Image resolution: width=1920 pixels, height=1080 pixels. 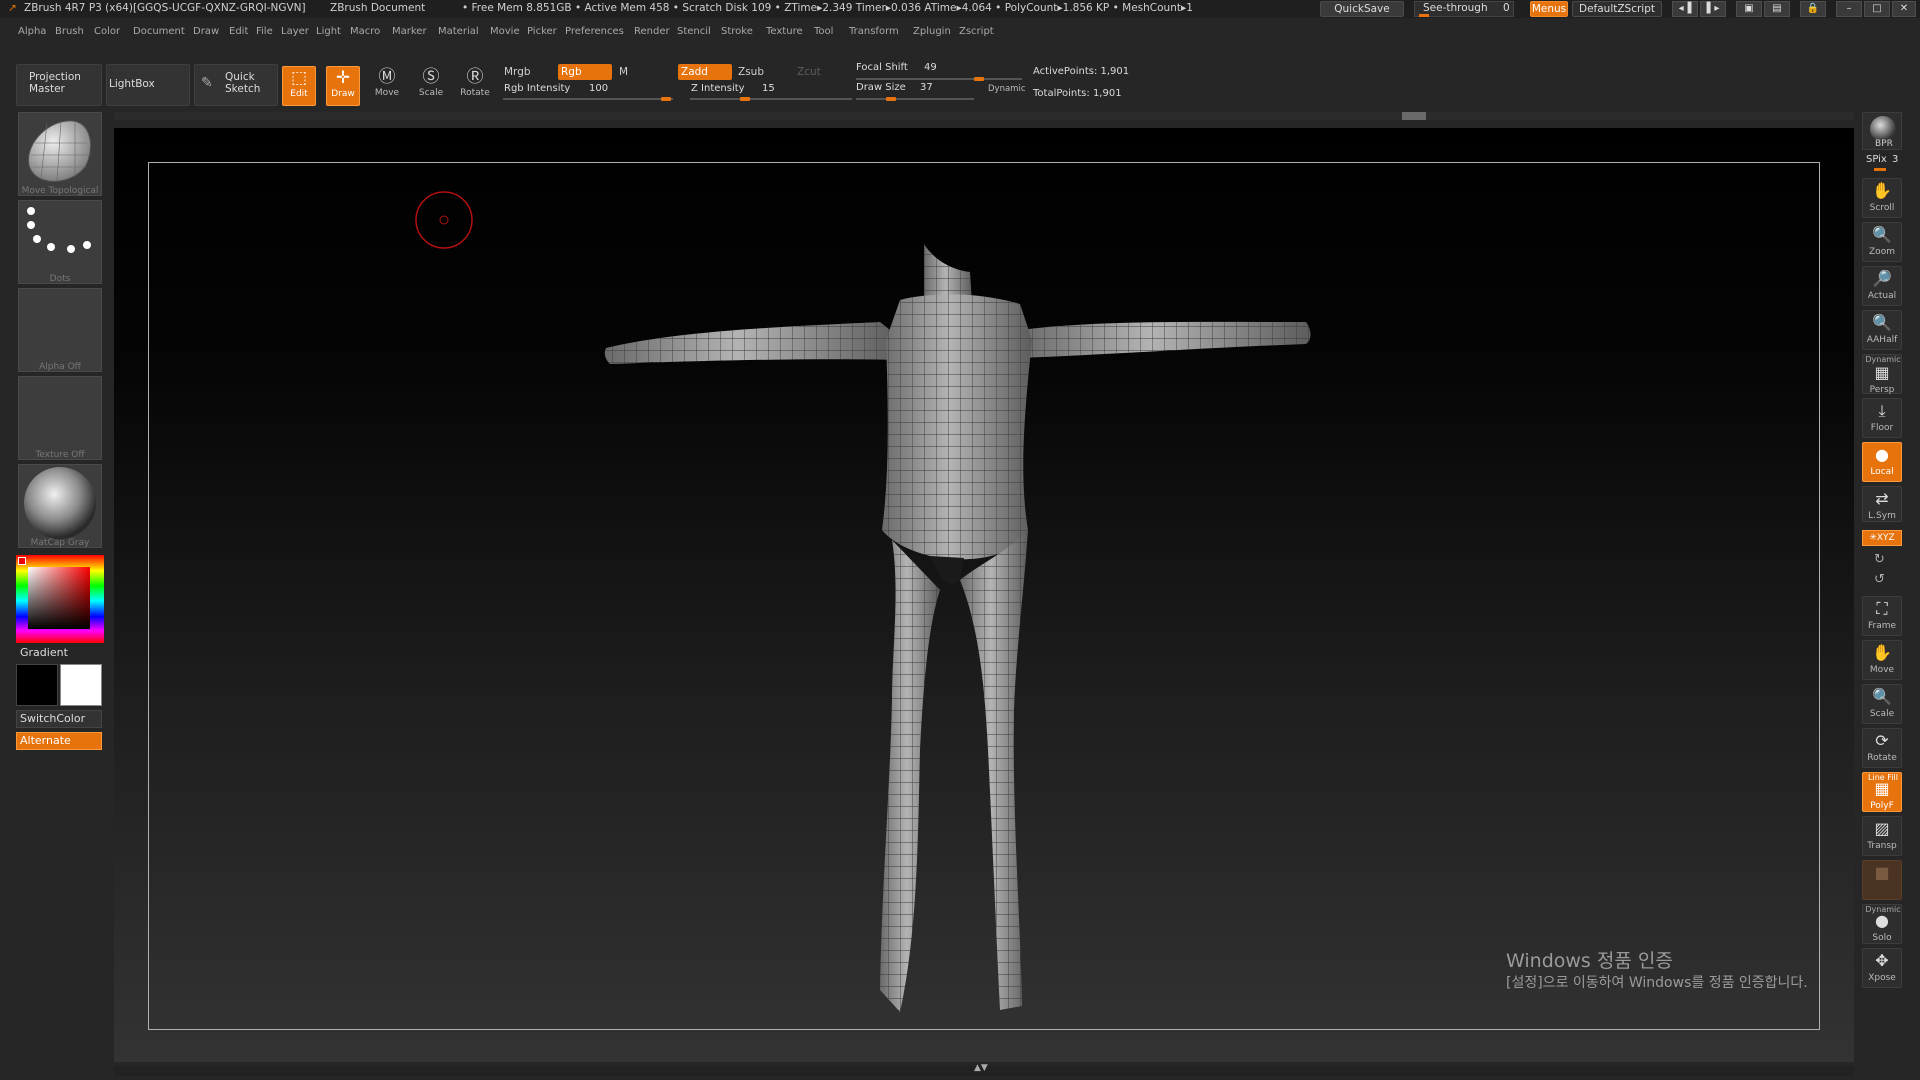 What do you see at coordinates (984, 116) in the screenshot?
I see `horizontal-scrollbar` at bounding box center [984, 116].